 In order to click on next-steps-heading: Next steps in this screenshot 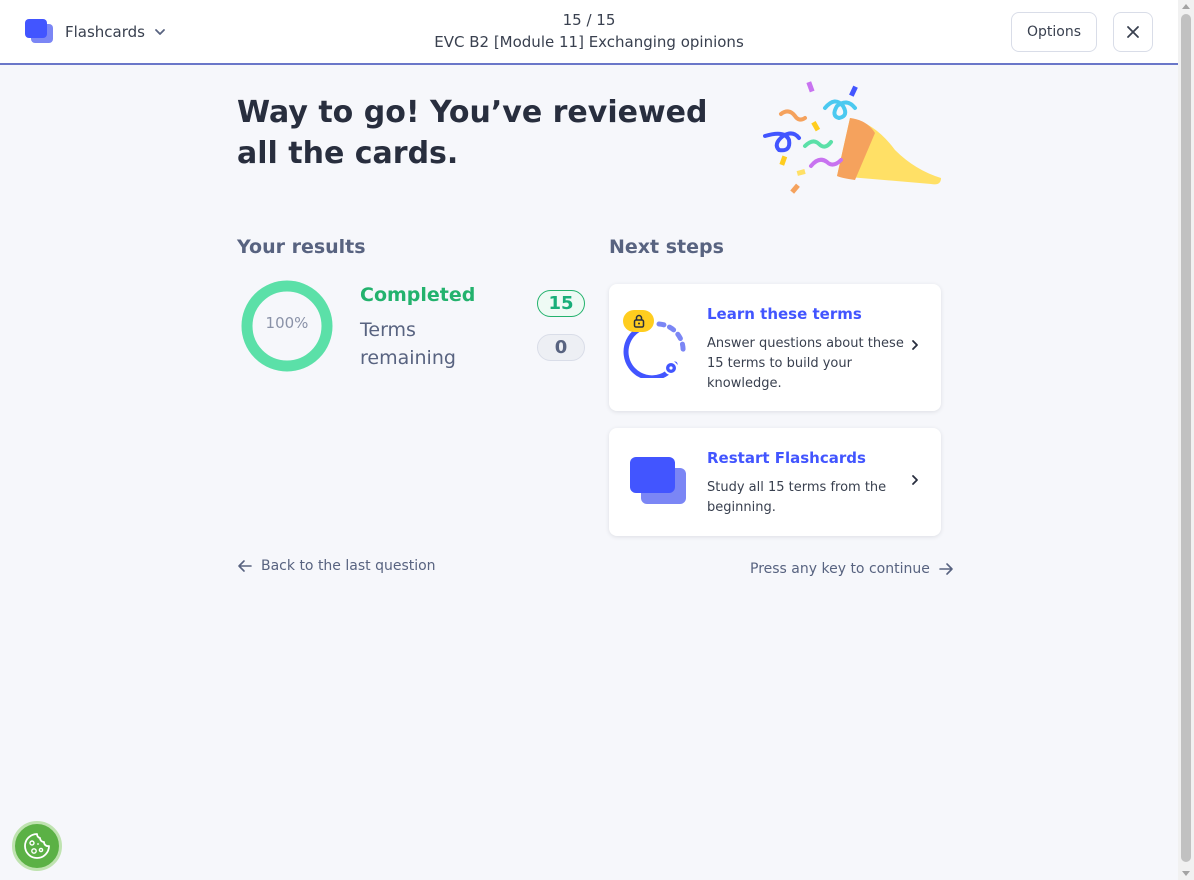, I will do `click(666, 247)`.